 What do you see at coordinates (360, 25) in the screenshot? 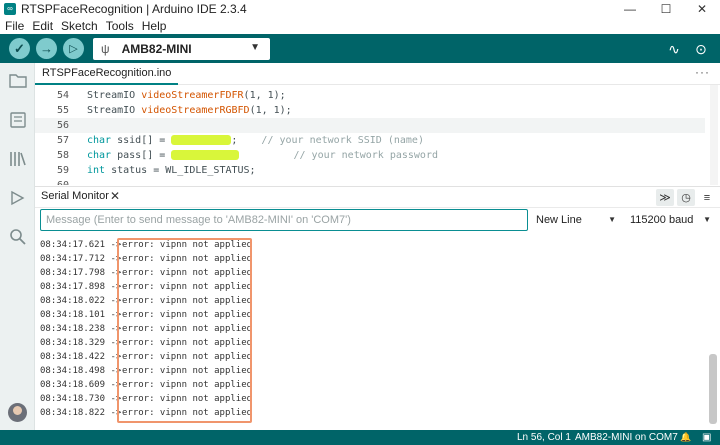
I see `menu-bar: File Edit Sketch Tools Help` at bounding box center [360, 25].